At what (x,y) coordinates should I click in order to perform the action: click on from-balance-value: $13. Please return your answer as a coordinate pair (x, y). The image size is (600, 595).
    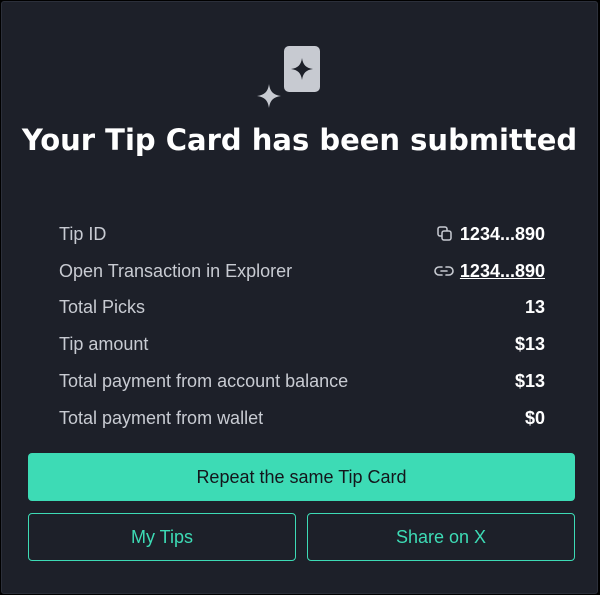
    Looking at the image, I should click on (529, 381).